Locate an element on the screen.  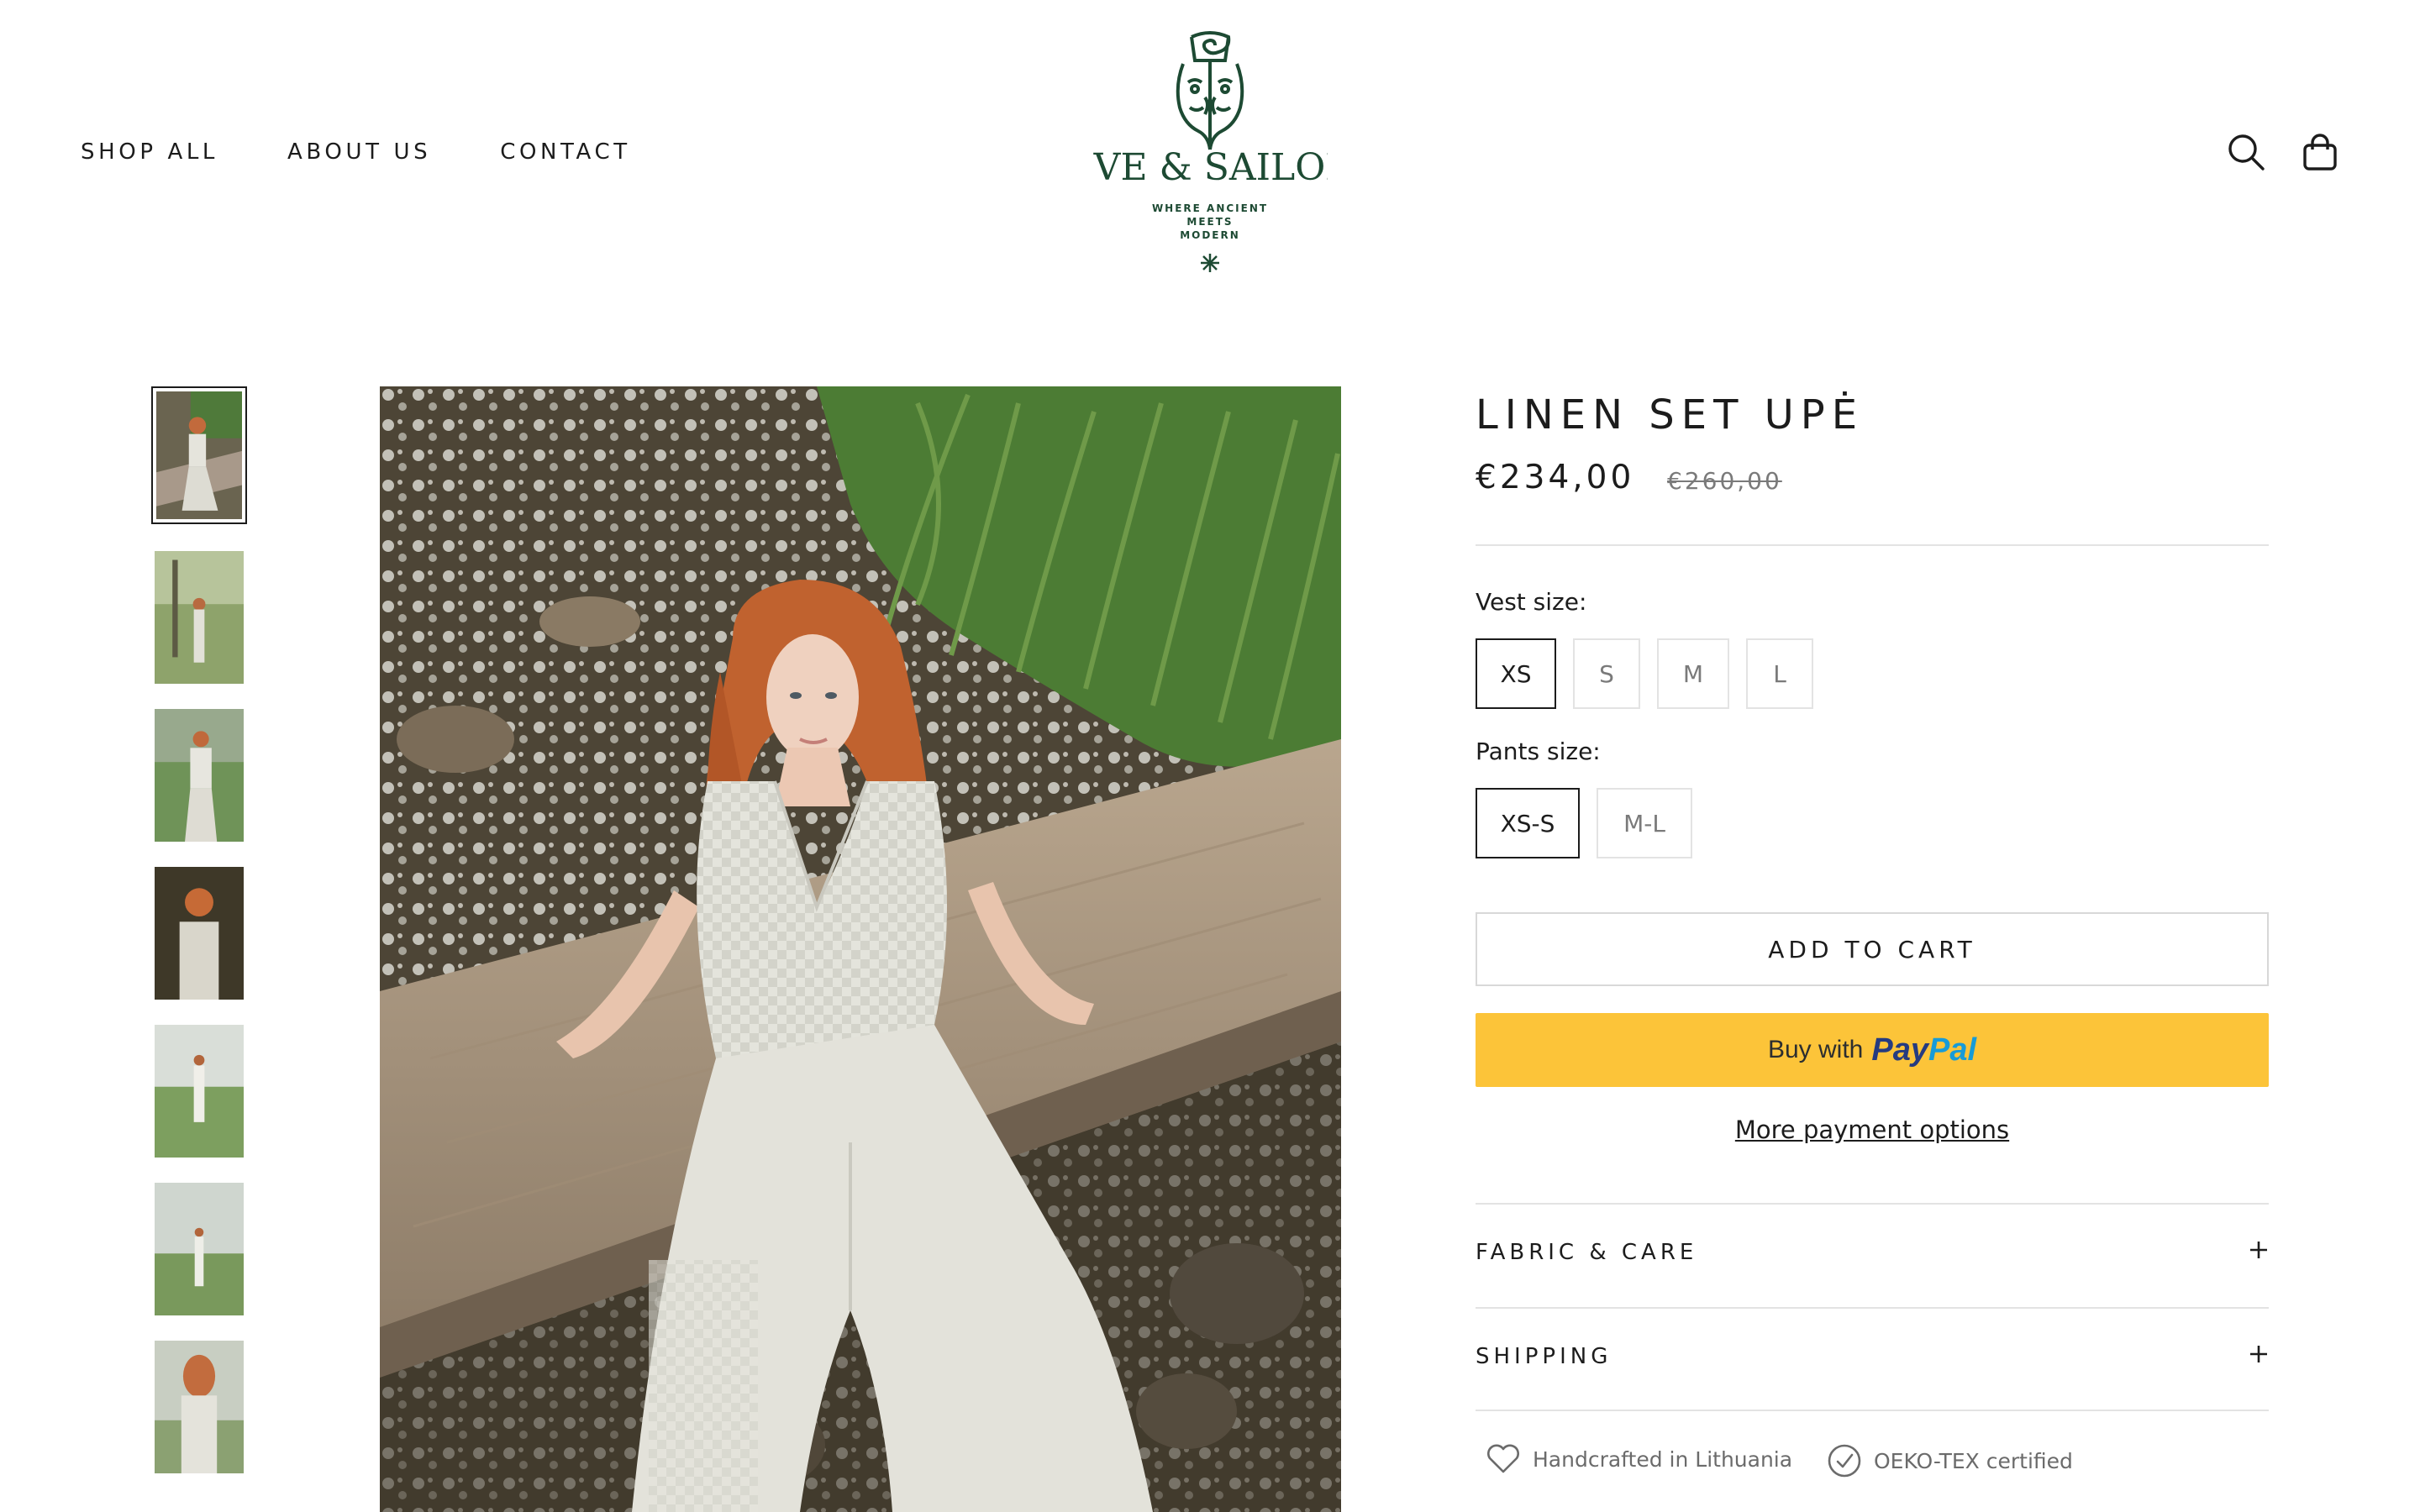
svg-text: MEETS is located at coordinates (1209, 222).